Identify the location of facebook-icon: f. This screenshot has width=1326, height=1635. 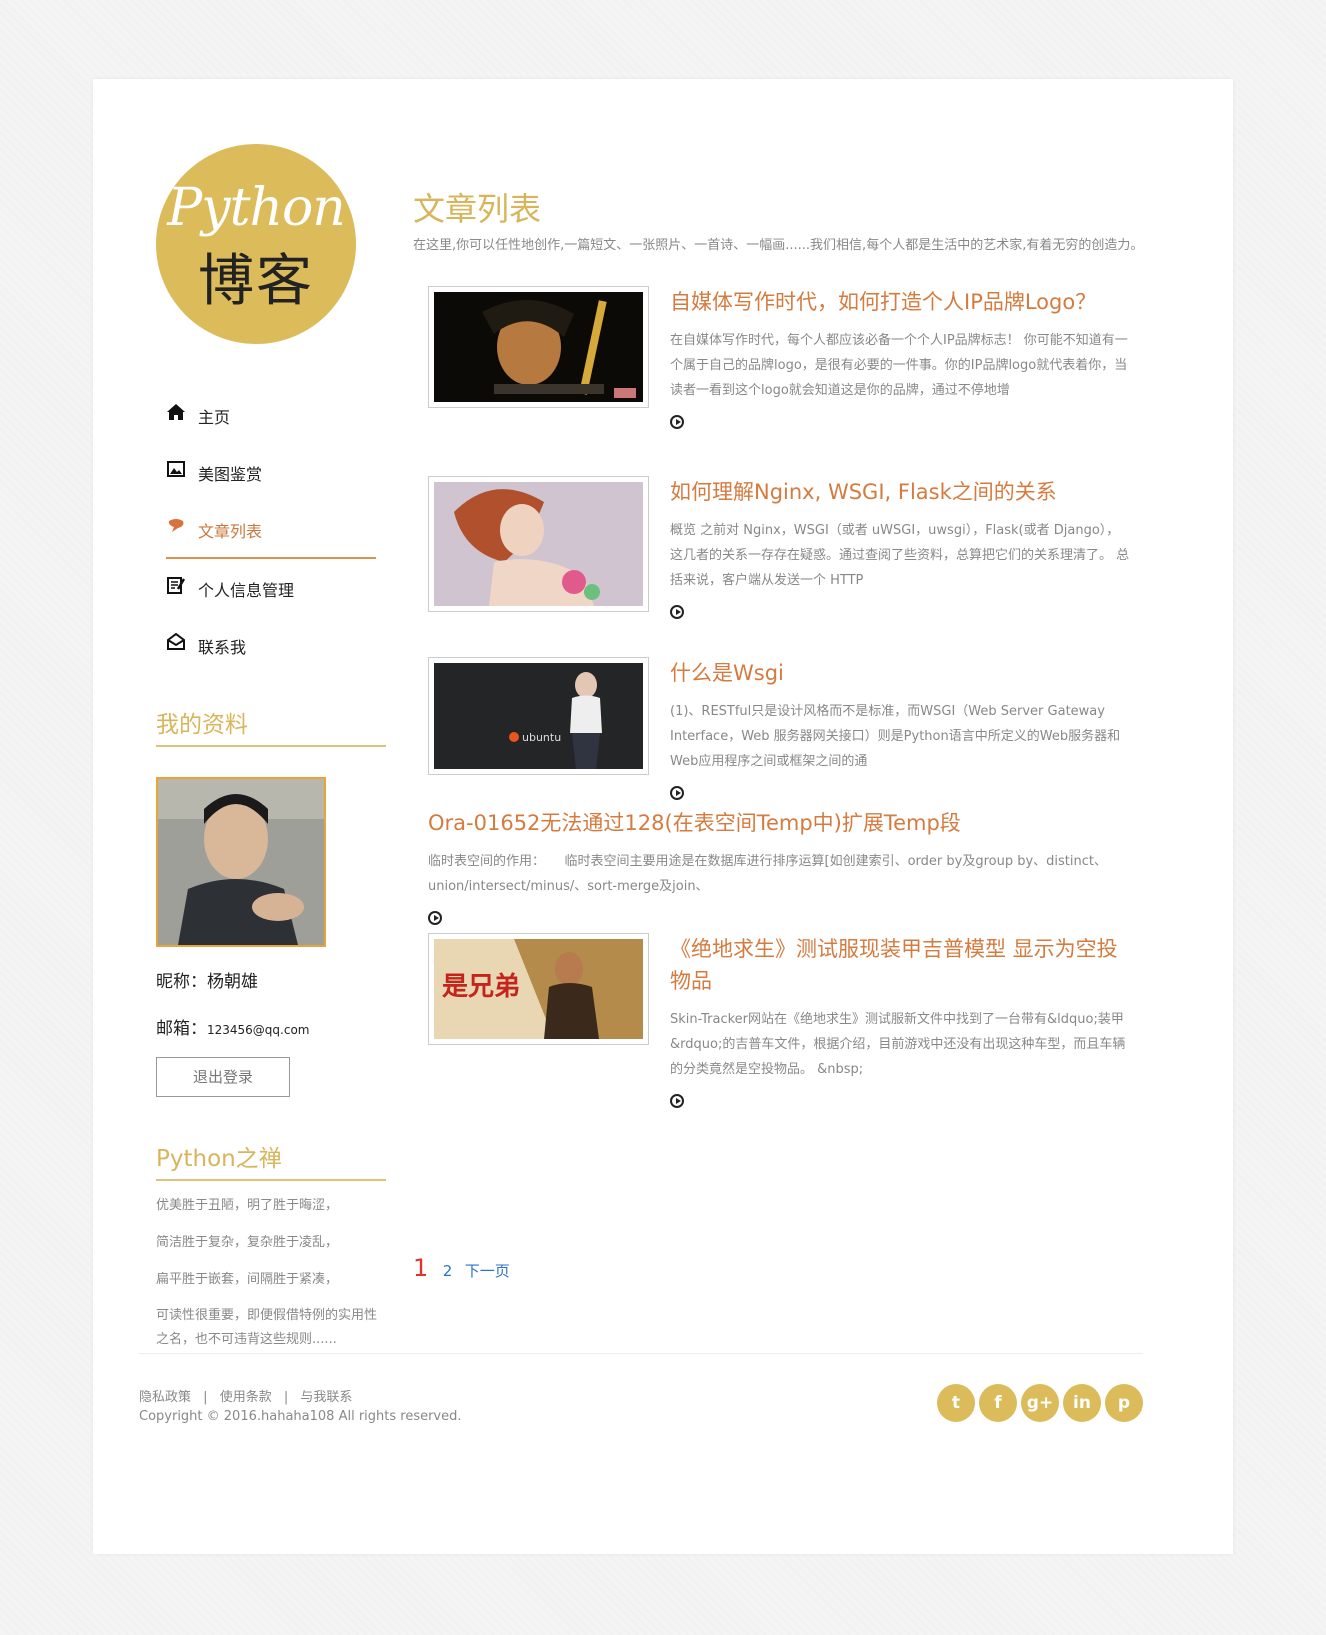
(998, 1403).